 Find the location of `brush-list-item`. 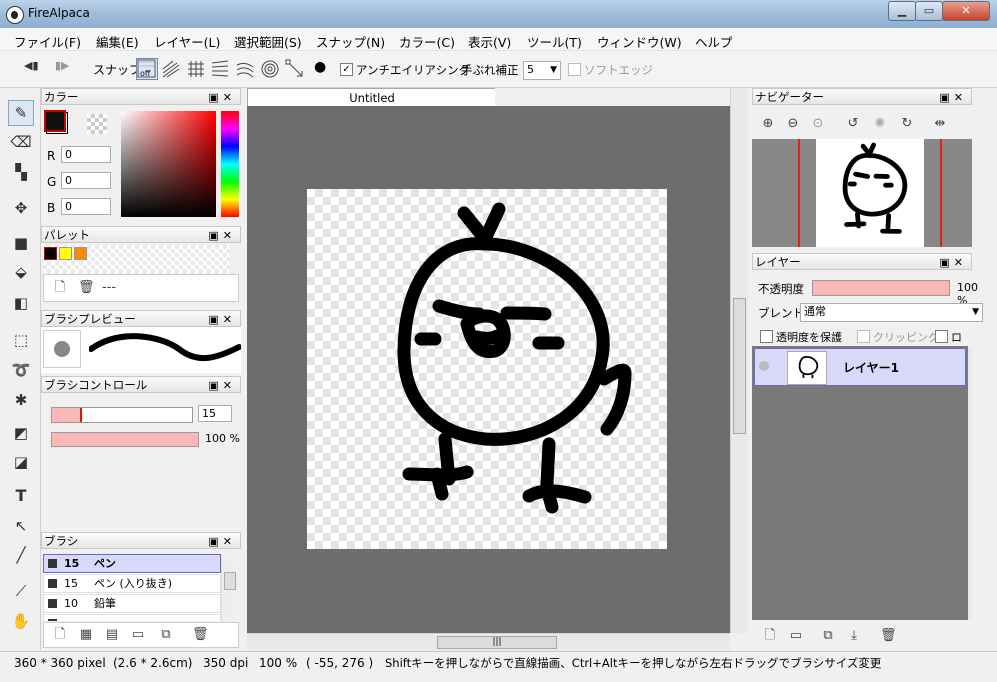

brush-list-item is located at coordinates (132, 617).